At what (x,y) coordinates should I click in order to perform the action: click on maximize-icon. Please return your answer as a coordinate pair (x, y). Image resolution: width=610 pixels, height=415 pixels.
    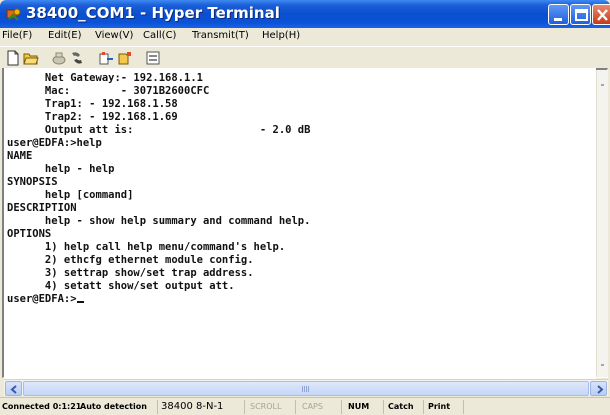
    Looking at the image, I should click on (581, 15).